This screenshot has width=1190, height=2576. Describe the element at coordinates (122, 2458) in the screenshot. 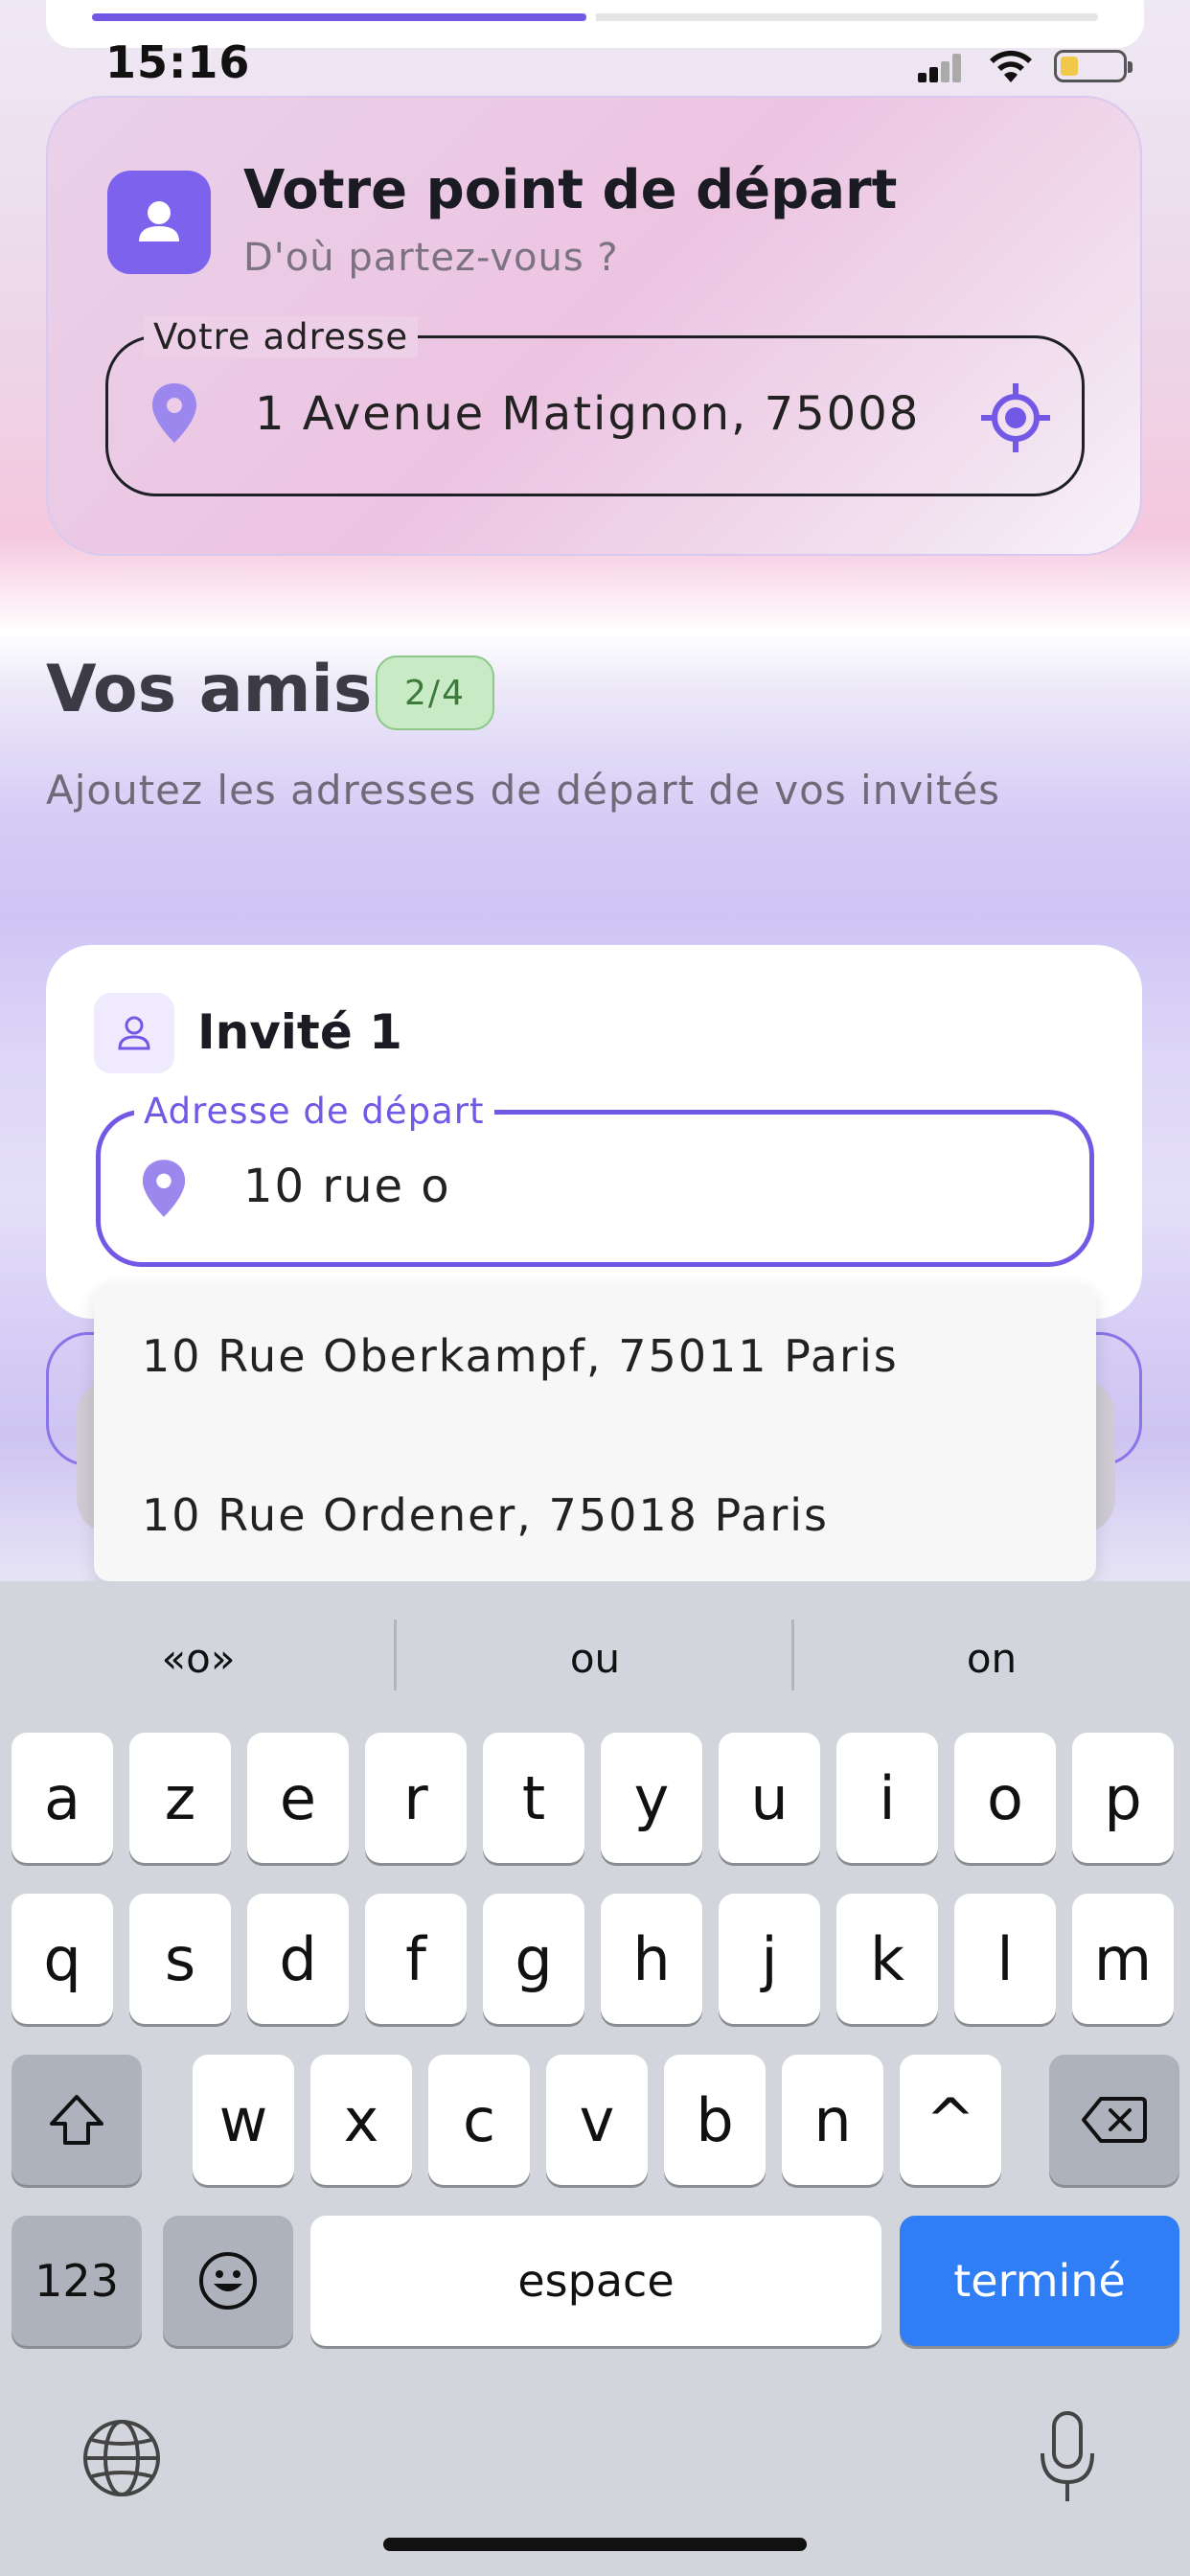

I see `globe-icon` at that location.